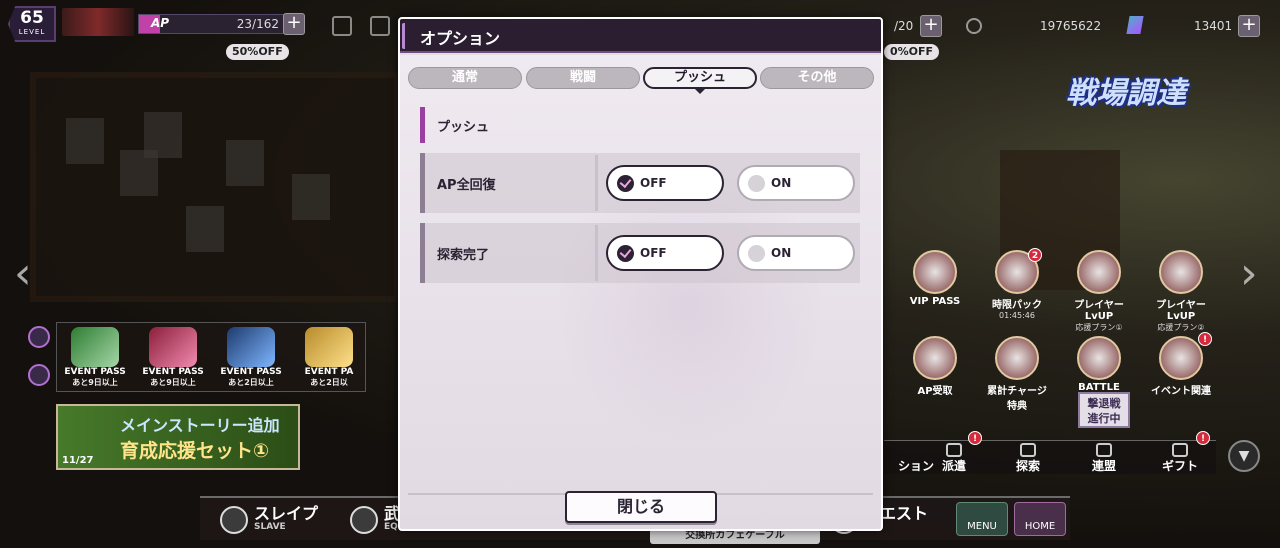  Describe the element at coordinates (935, 278) in the screenshot. I see `vip-pass-button: VIP PASS` at that location.